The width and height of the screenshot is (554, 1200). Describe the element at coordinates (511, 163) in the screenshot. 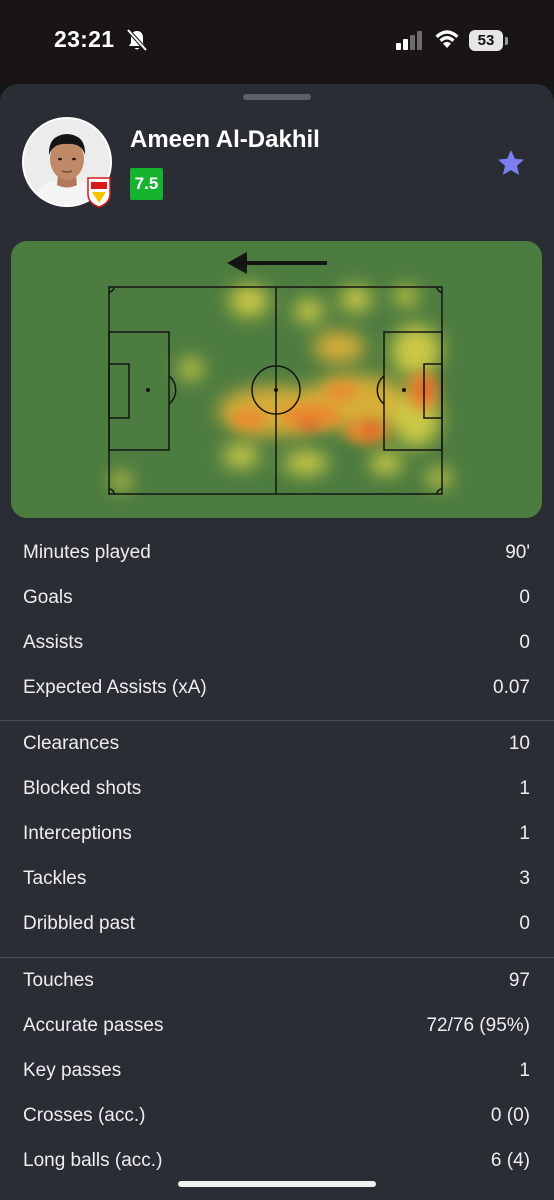

I see `favorite-star-icon` at that location.